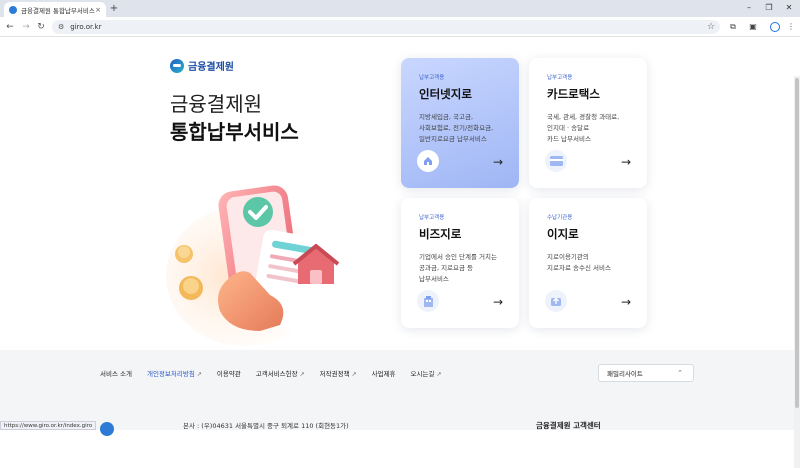 This screenshot has height=468, width=800. I want to click on building-icon, so click(428, 301).